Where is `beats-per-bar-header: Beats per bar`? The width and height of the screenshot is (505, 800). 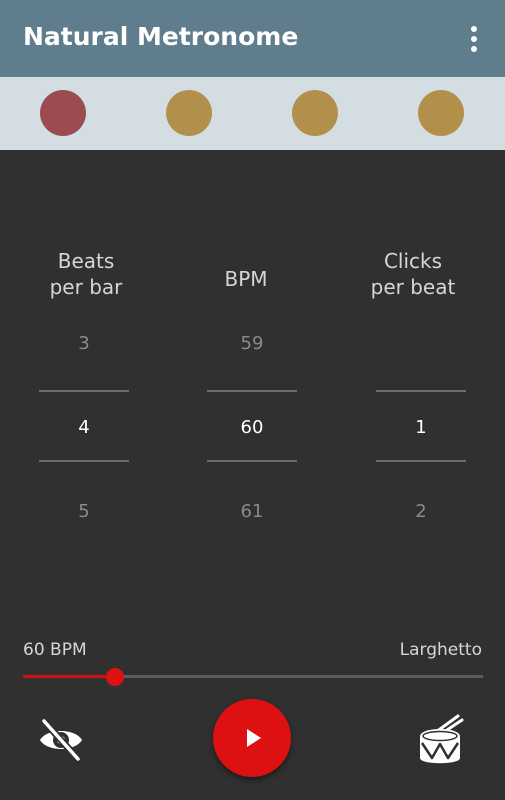
beats-per-bar-header: Beats per bar is located at coordinates (86, 274).